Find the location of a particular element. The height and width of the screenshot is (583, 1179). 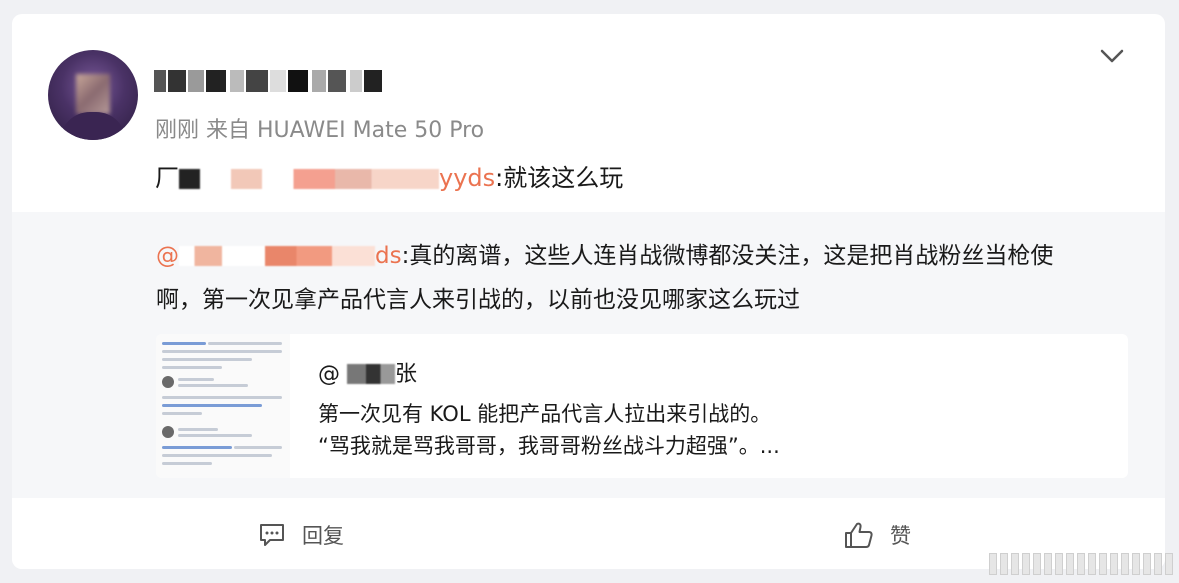

redacted-author is located at coordinates (371, 374).